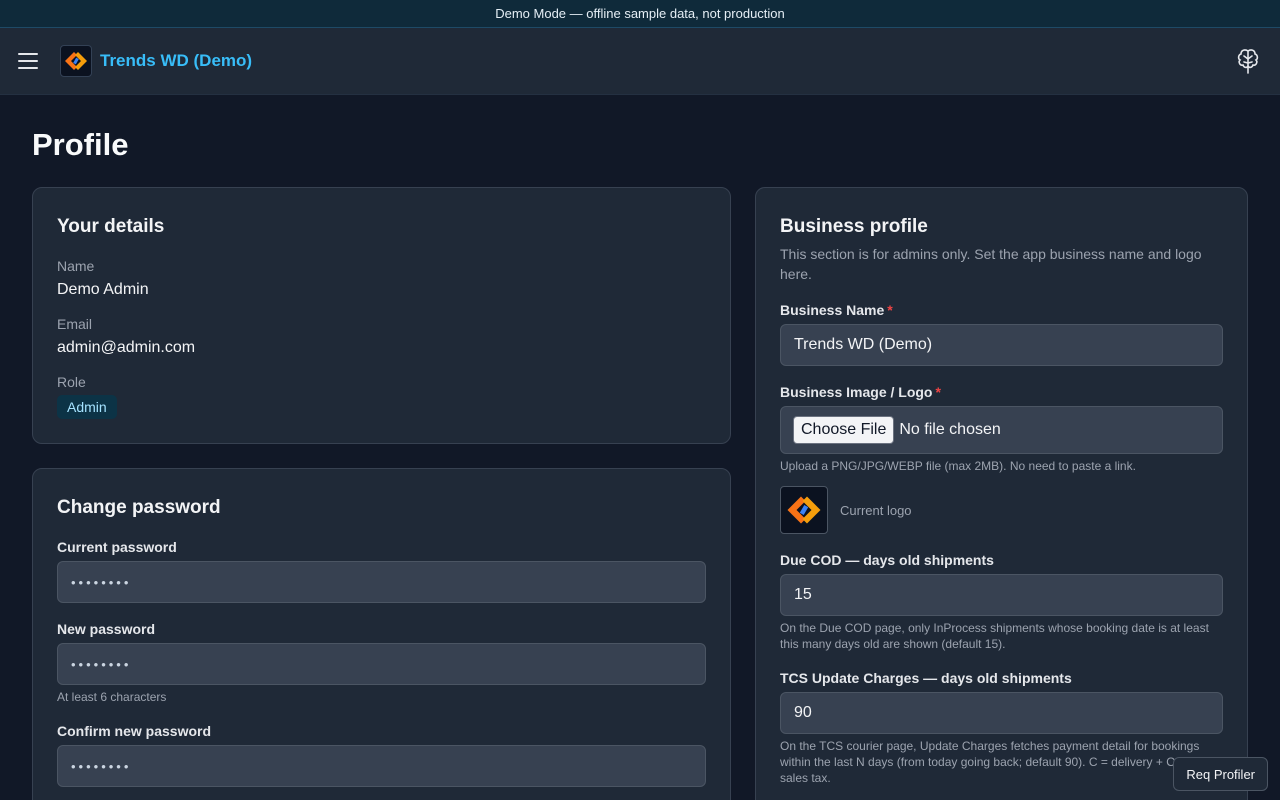  I want to click on page-title: Profile, so click(80, 144).